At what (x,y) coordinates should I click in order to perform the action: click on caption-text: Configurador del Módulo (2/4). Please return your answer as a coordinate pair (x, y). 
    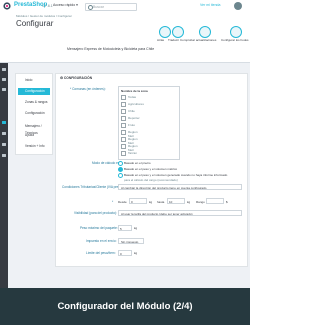
    Looking at the image, I should click on (125, 306).